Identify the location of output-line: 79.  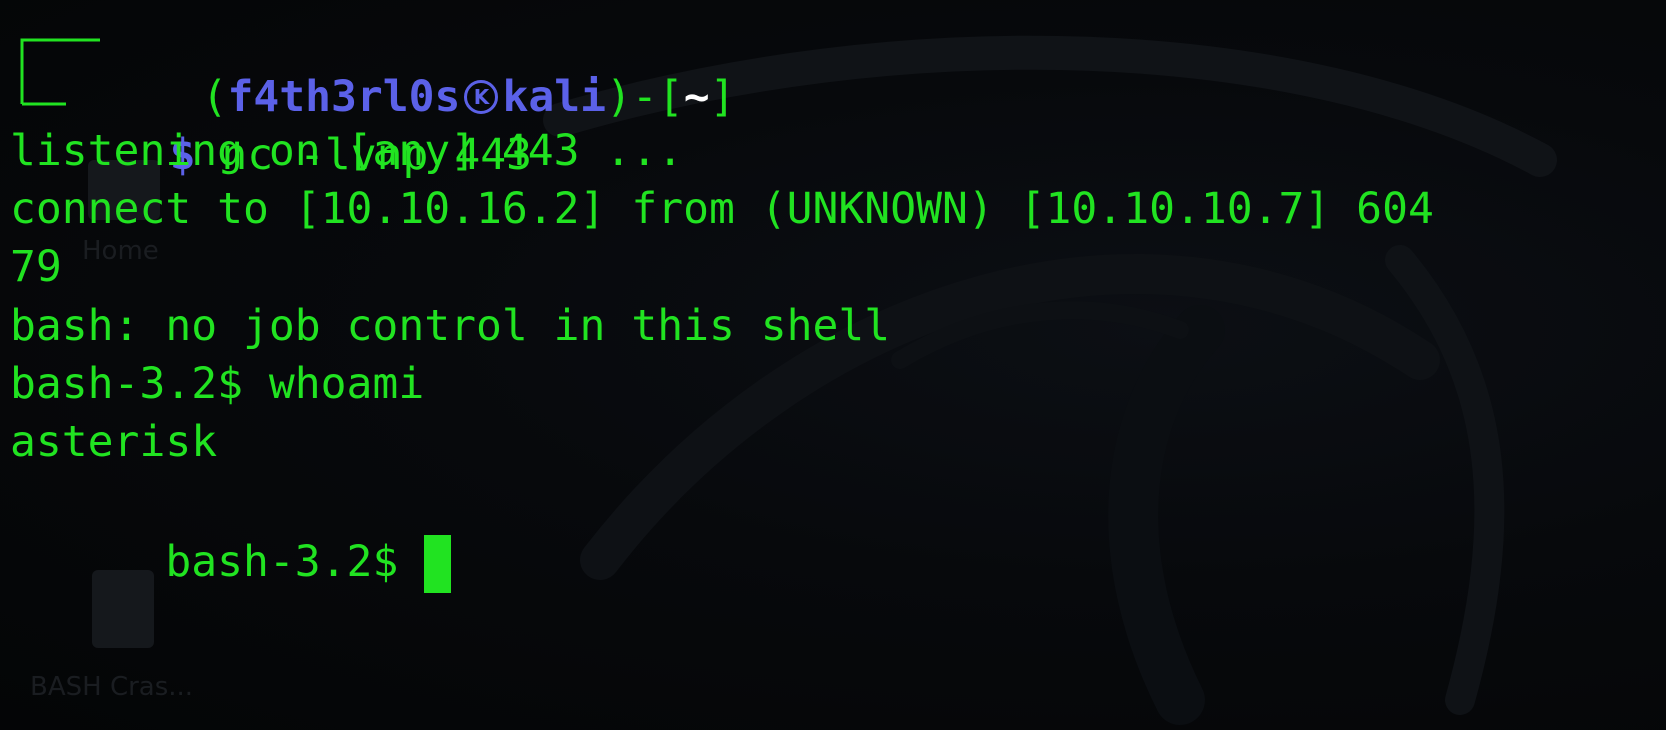
(36, 267).